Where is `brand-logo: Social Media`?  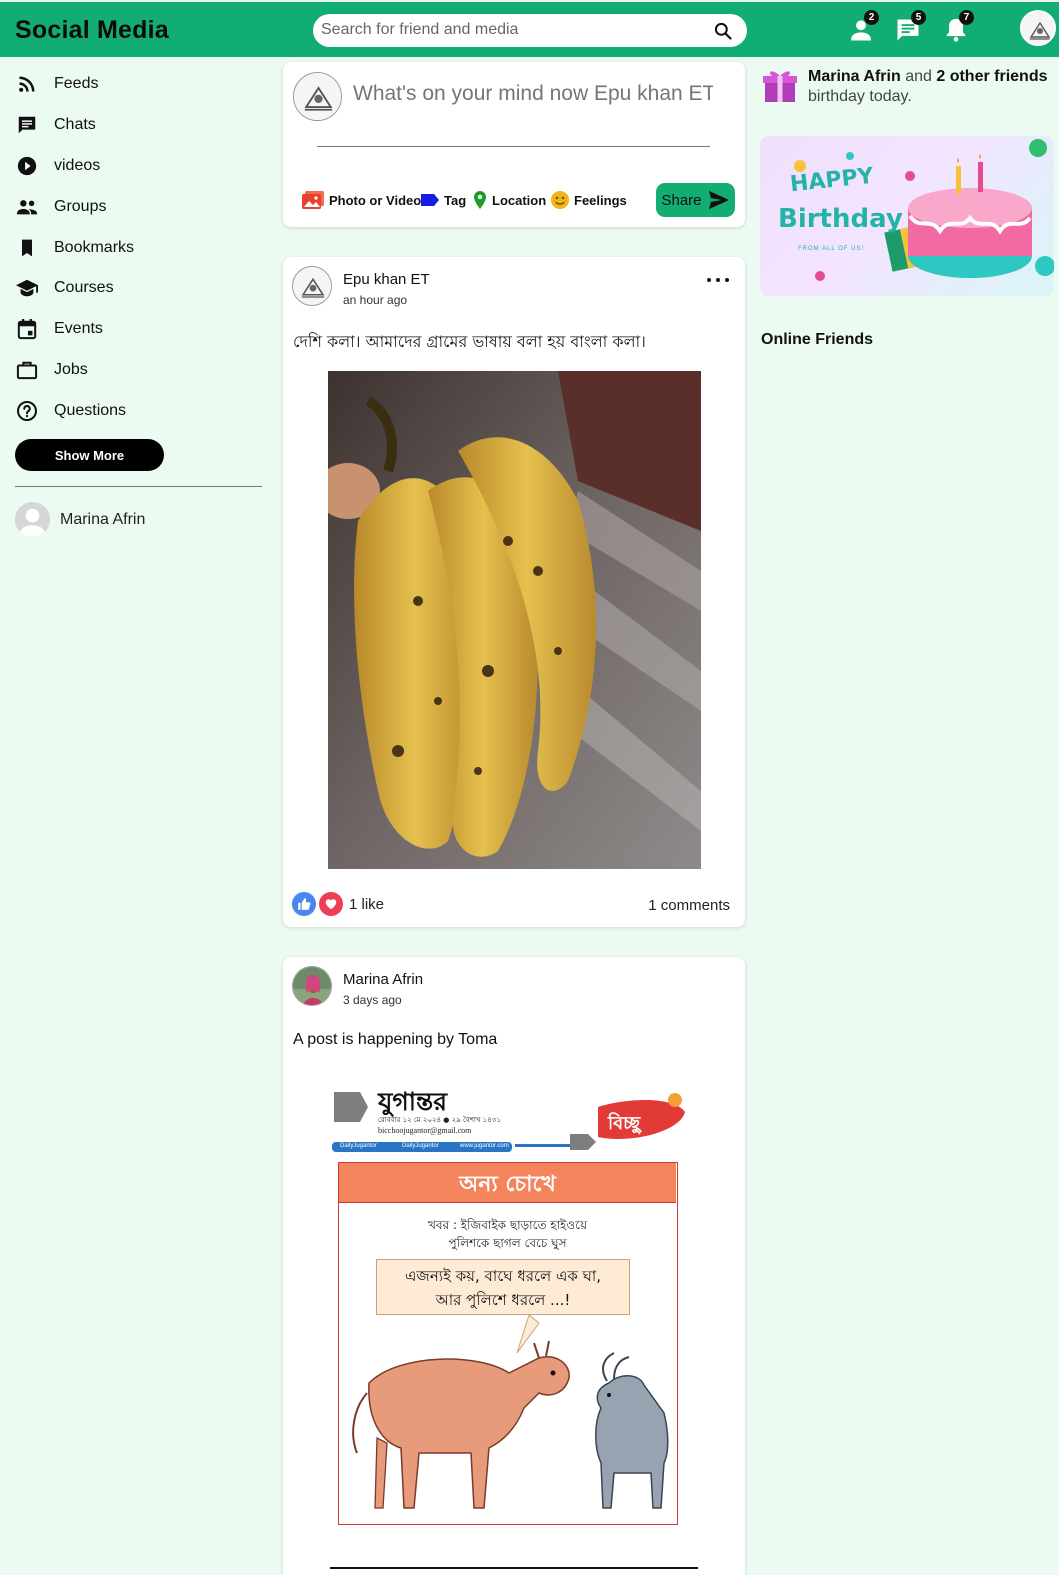
brand-logo: Social Media is located at coordinates (92, 30).